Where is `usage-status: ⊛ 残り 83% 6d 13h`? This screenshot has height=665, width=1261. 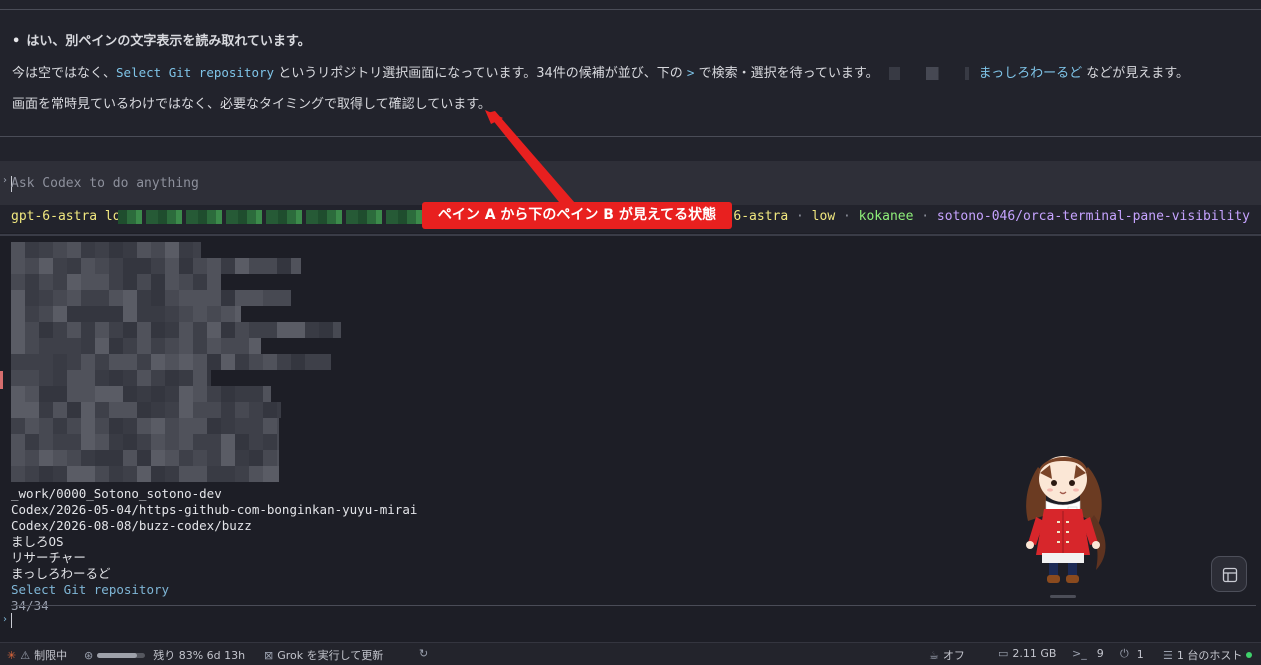
usage-status: ⊛ 残り 83% 6d 13h is located at coordinates (164, 655).